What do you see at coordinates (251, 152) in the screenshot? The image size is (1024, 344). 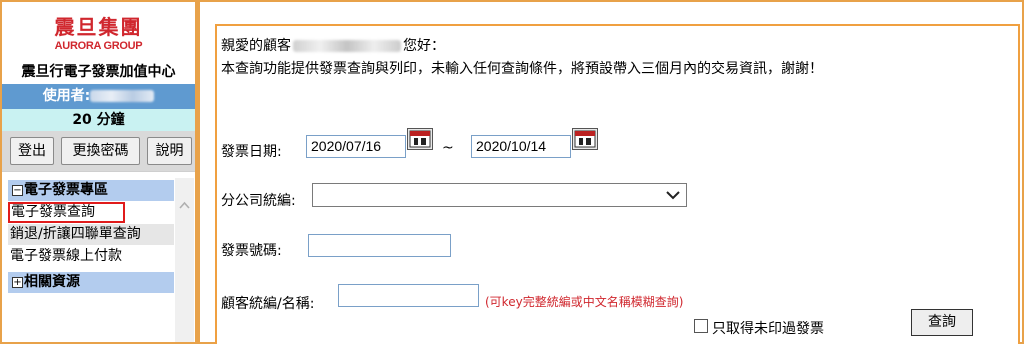 I see `invoice-date-label: 發票日期:` at bounding box center [251, 152].